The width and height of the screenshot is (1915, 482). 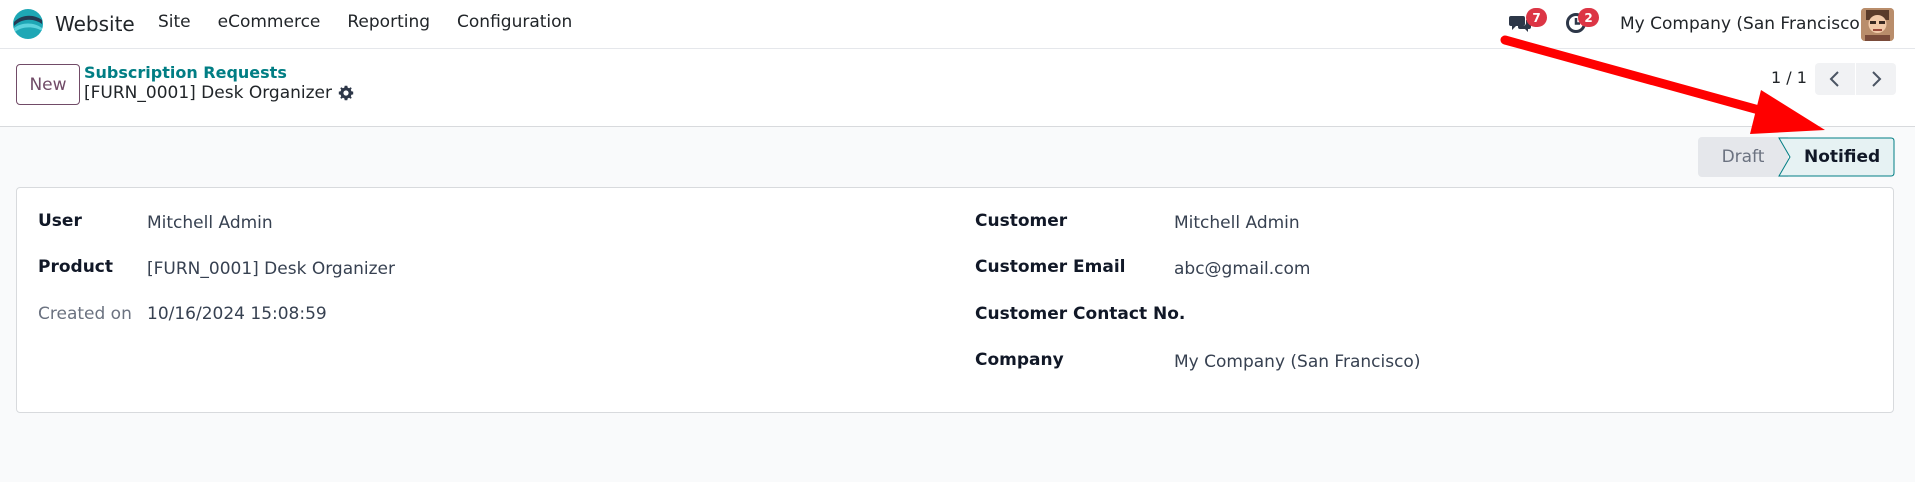 I want to click on company-label: Company, so click(x=1019, y=360).